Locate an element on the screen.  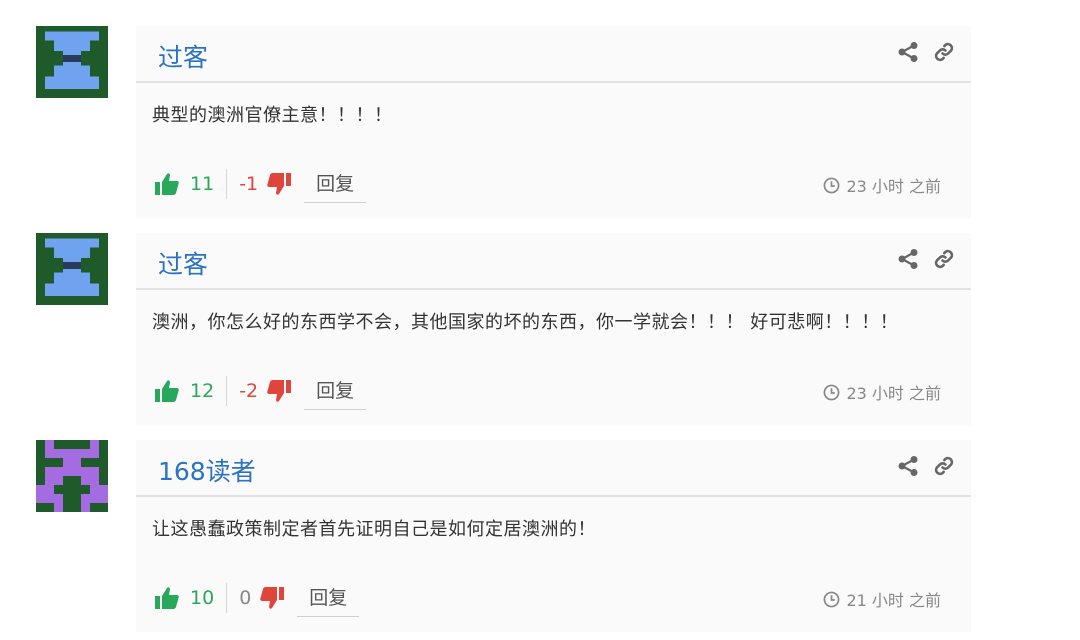
comment-text: 典型的澳洲官僚主意！！！！ is located at coordinates (272, 115).